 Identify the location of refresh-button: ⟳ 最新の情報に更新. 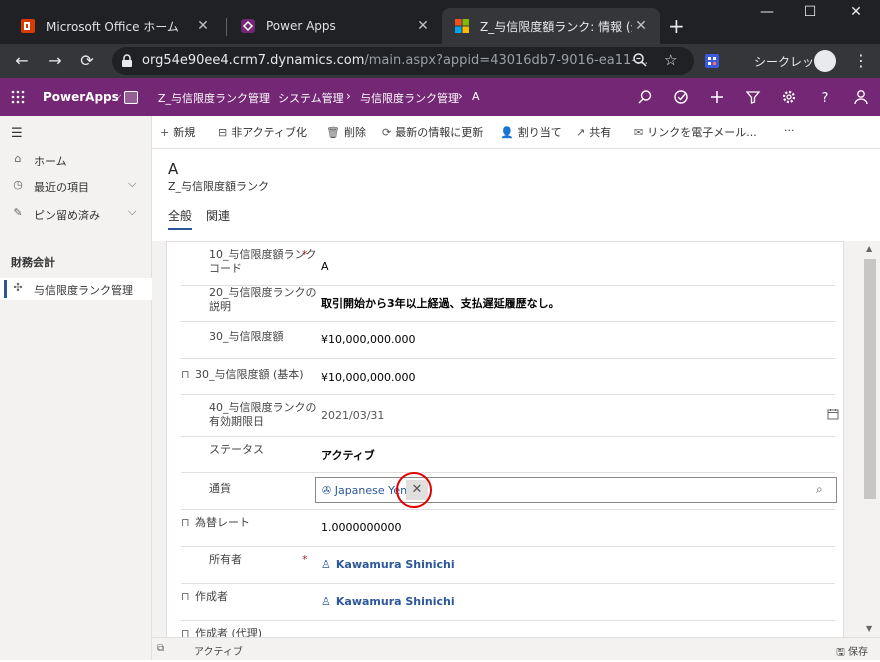
(432, 132).